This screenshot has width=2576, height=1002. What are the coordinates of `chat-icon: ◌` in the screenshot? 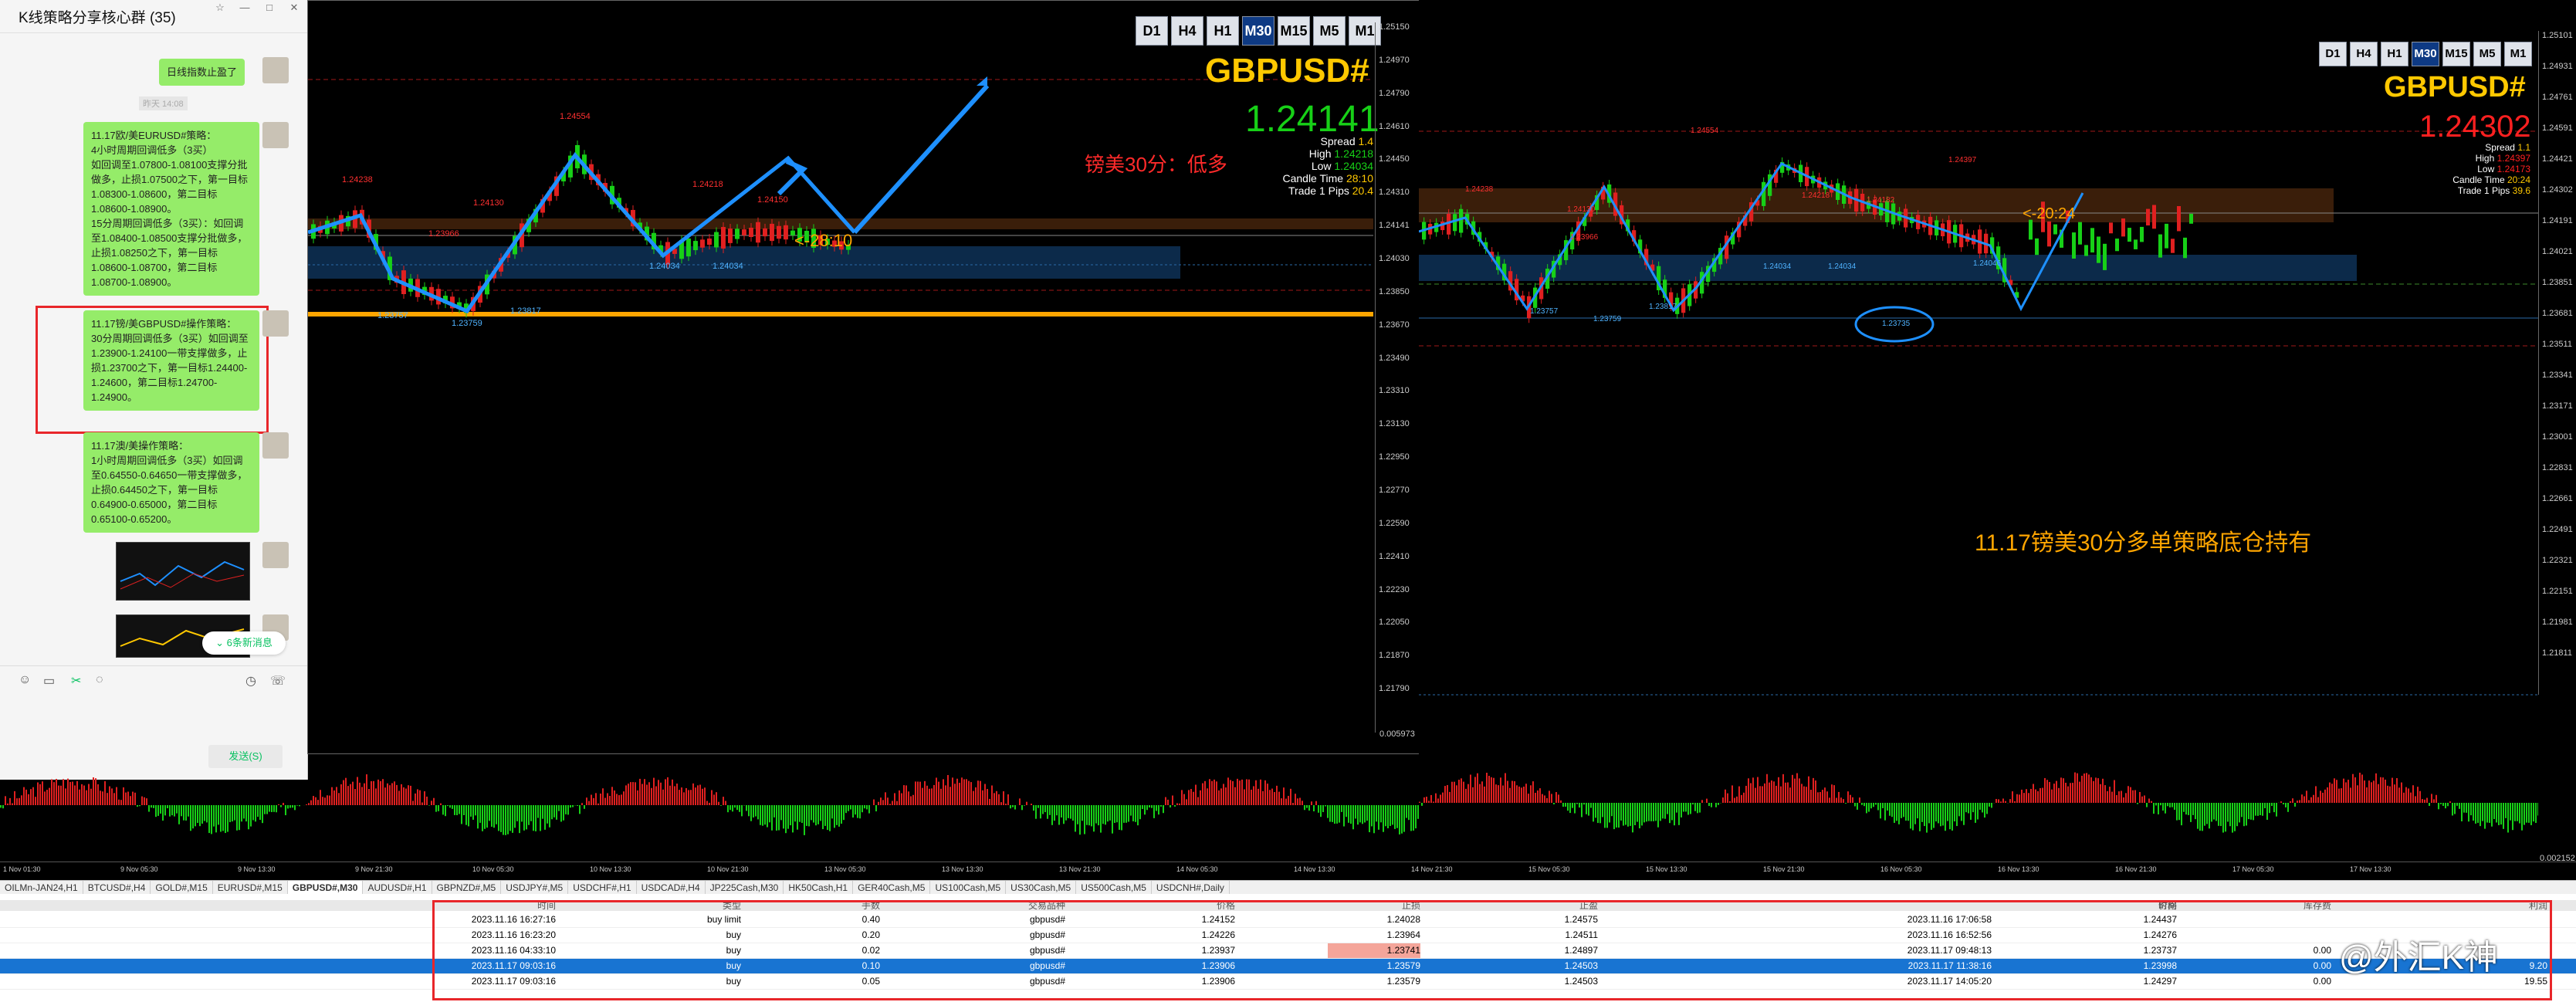 It's located at (100, 680).